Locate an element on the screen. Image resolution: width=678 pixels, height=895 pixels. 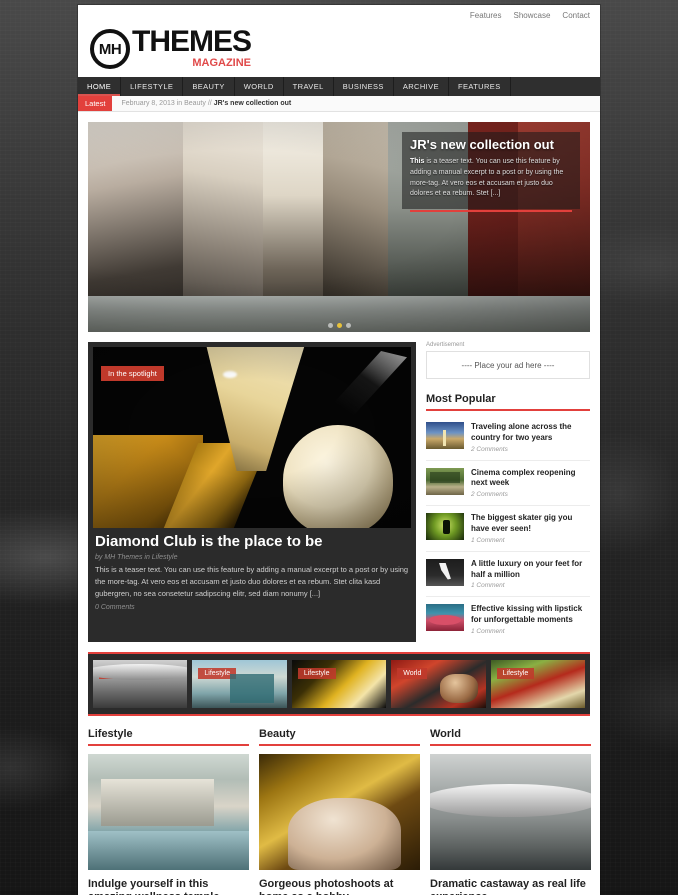
logo-wordmark: THEMES is located at coordinates (192, 41).